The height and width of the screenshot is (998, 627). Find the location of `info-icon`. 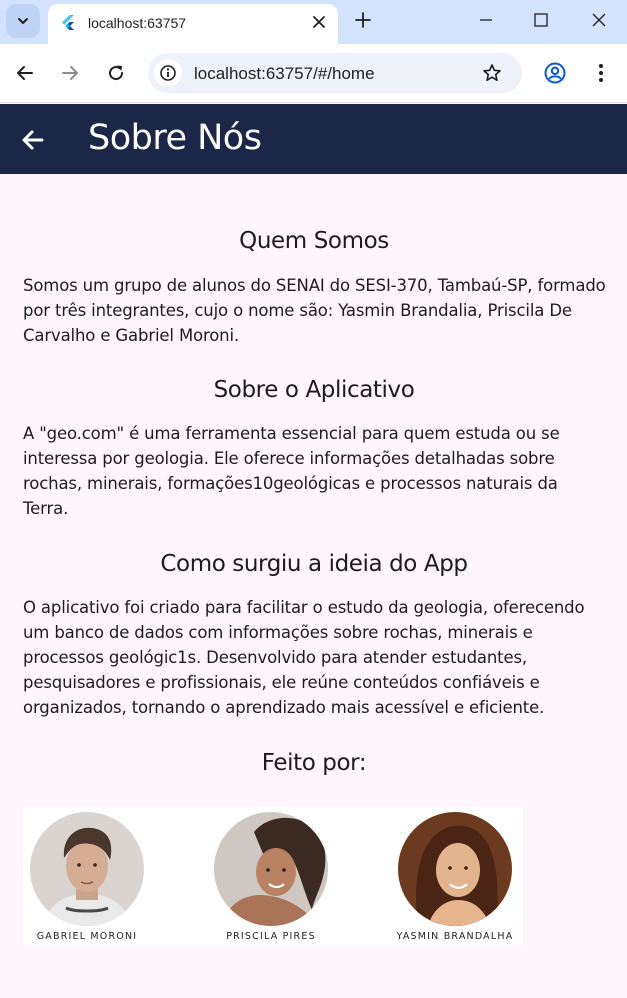

info-icon is located at coordinates (168, 73).